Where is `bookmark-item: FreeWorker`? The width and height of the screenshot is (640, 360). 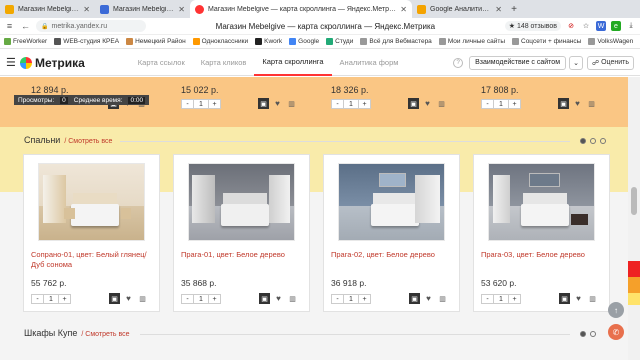
bookmark-item: FreeWorker is located at coordinates (25, 41).